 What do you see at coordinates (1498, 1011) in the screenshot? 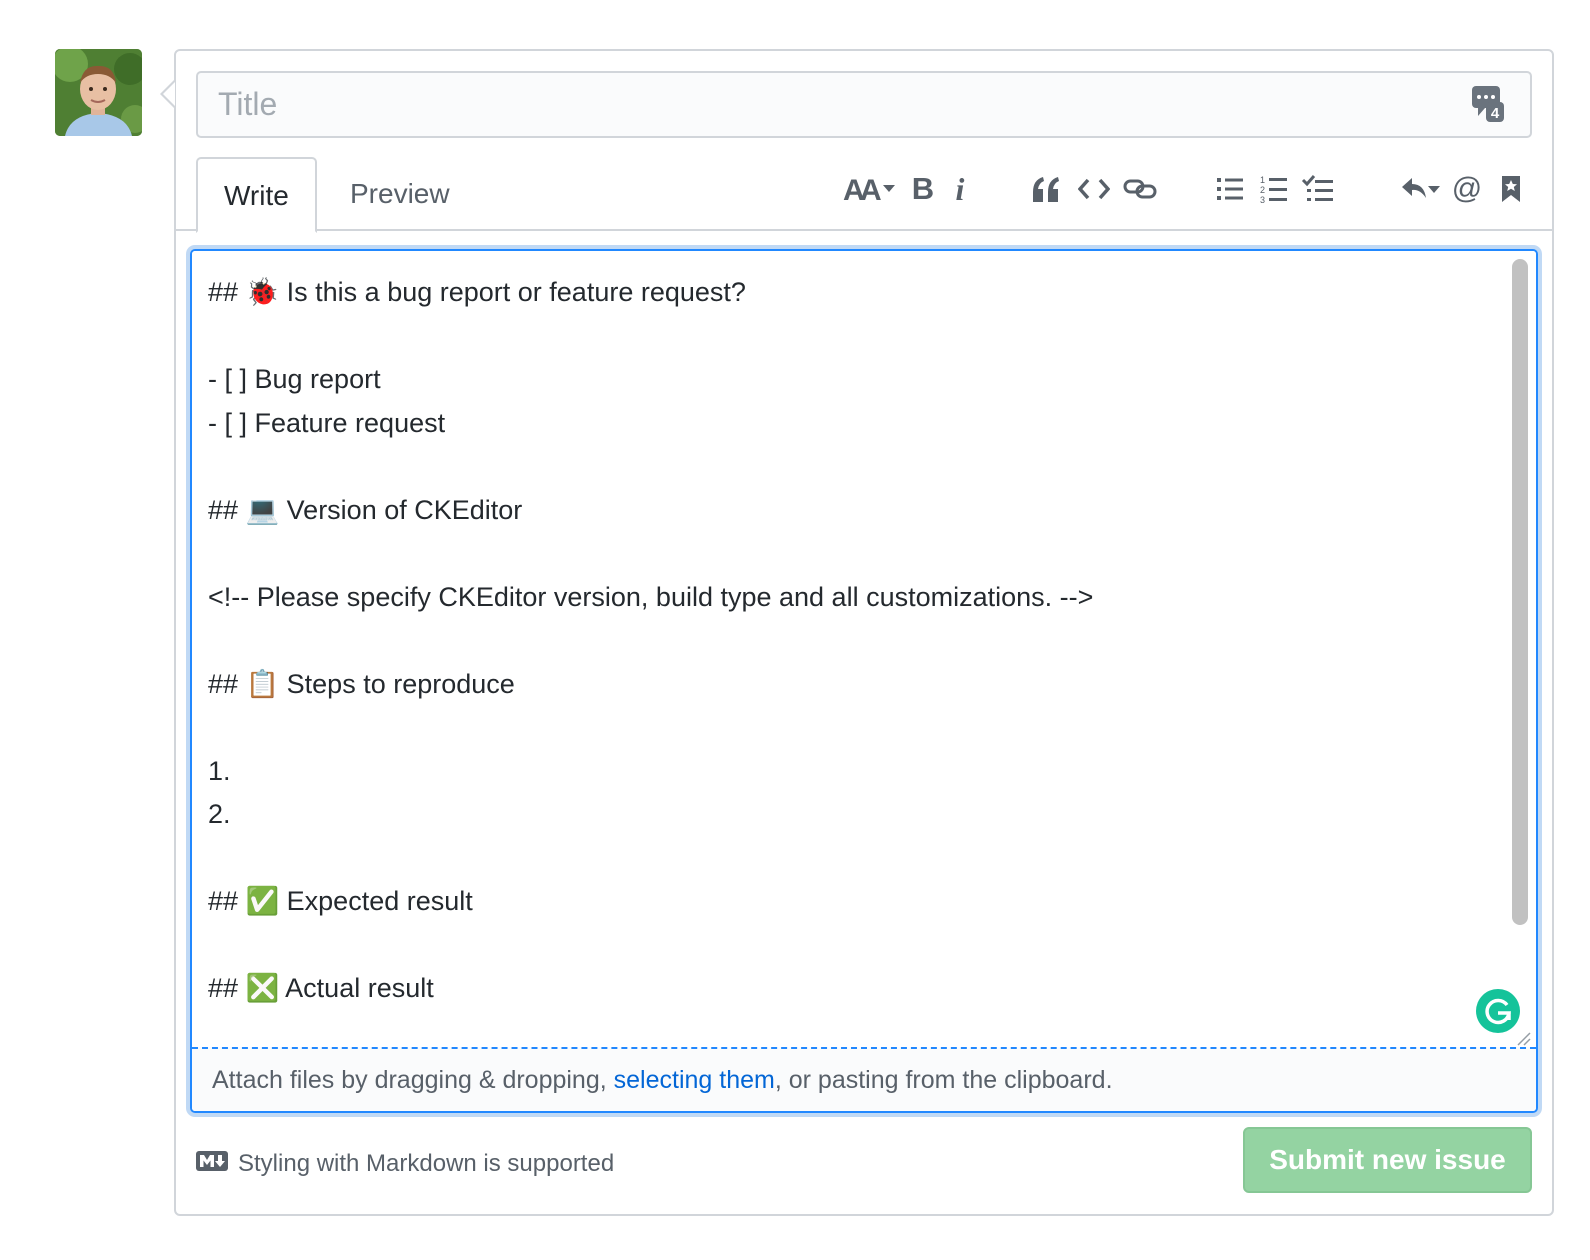
I see `grammarly-icon` at bounding box center [1498, 1011].